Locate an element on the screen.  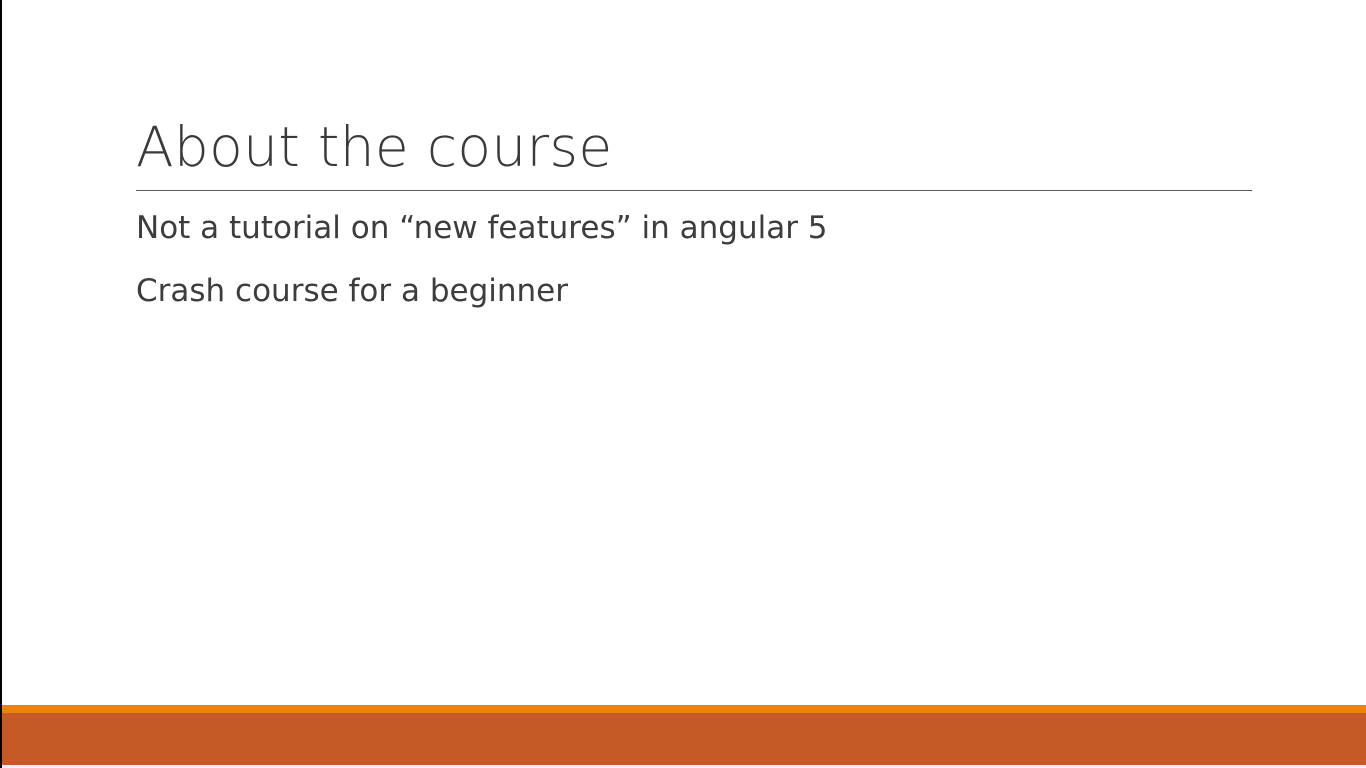
slide-title: About the course is located at coordinates (374, 147).